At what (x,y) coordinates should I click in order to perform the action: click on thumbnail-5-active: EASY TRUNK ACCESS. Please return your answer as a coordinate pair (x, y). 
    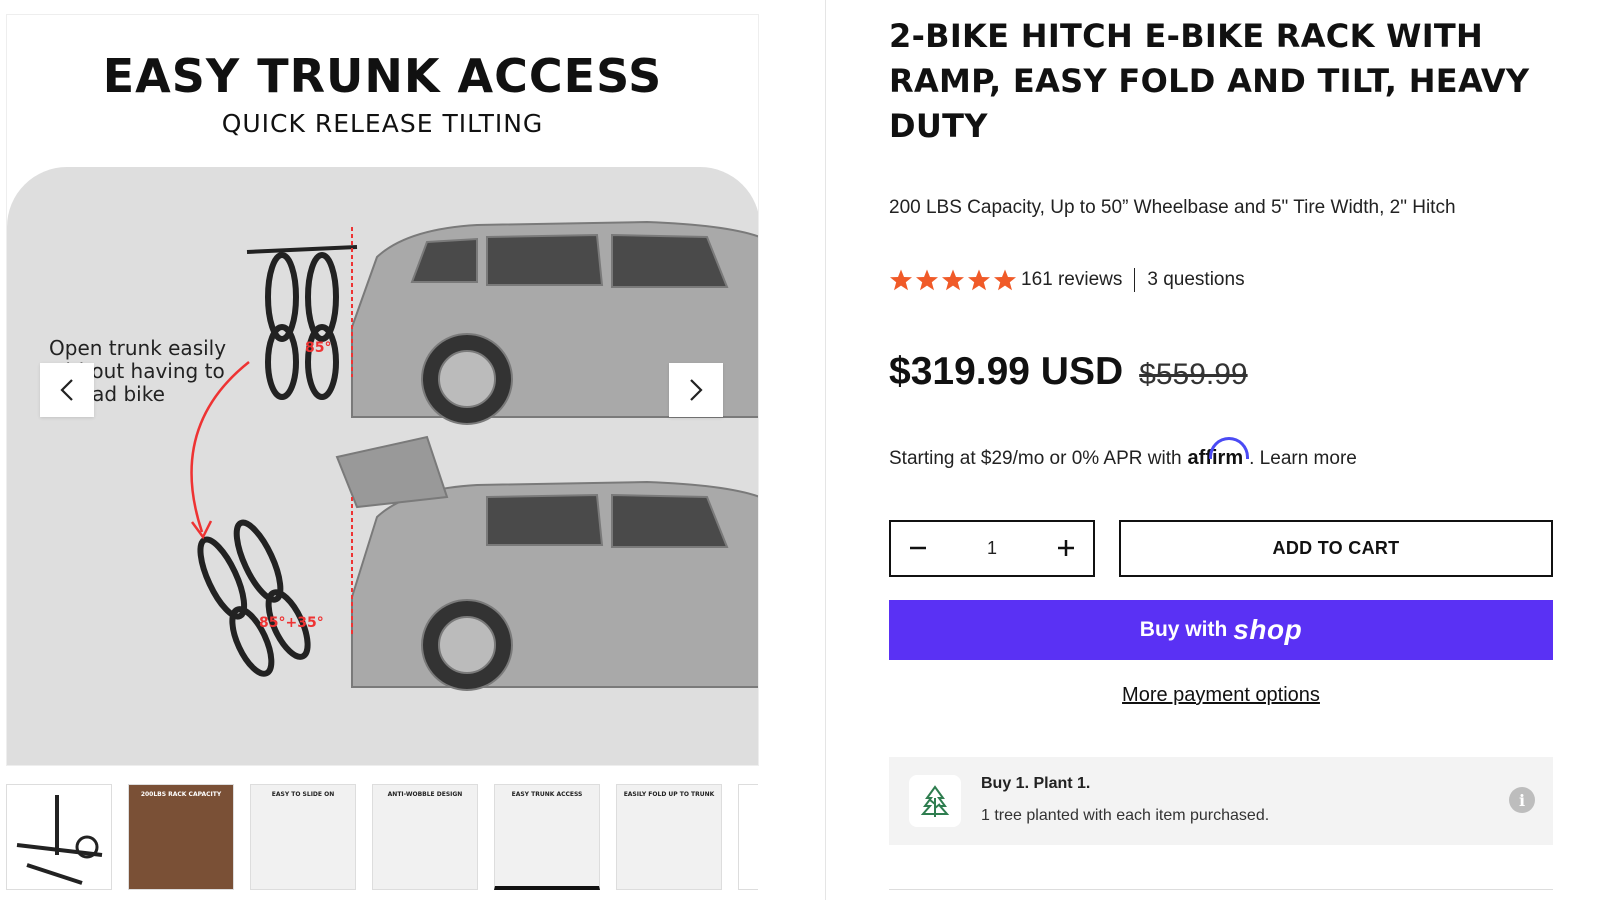
    Looking at the image, I should click on (547, 837).